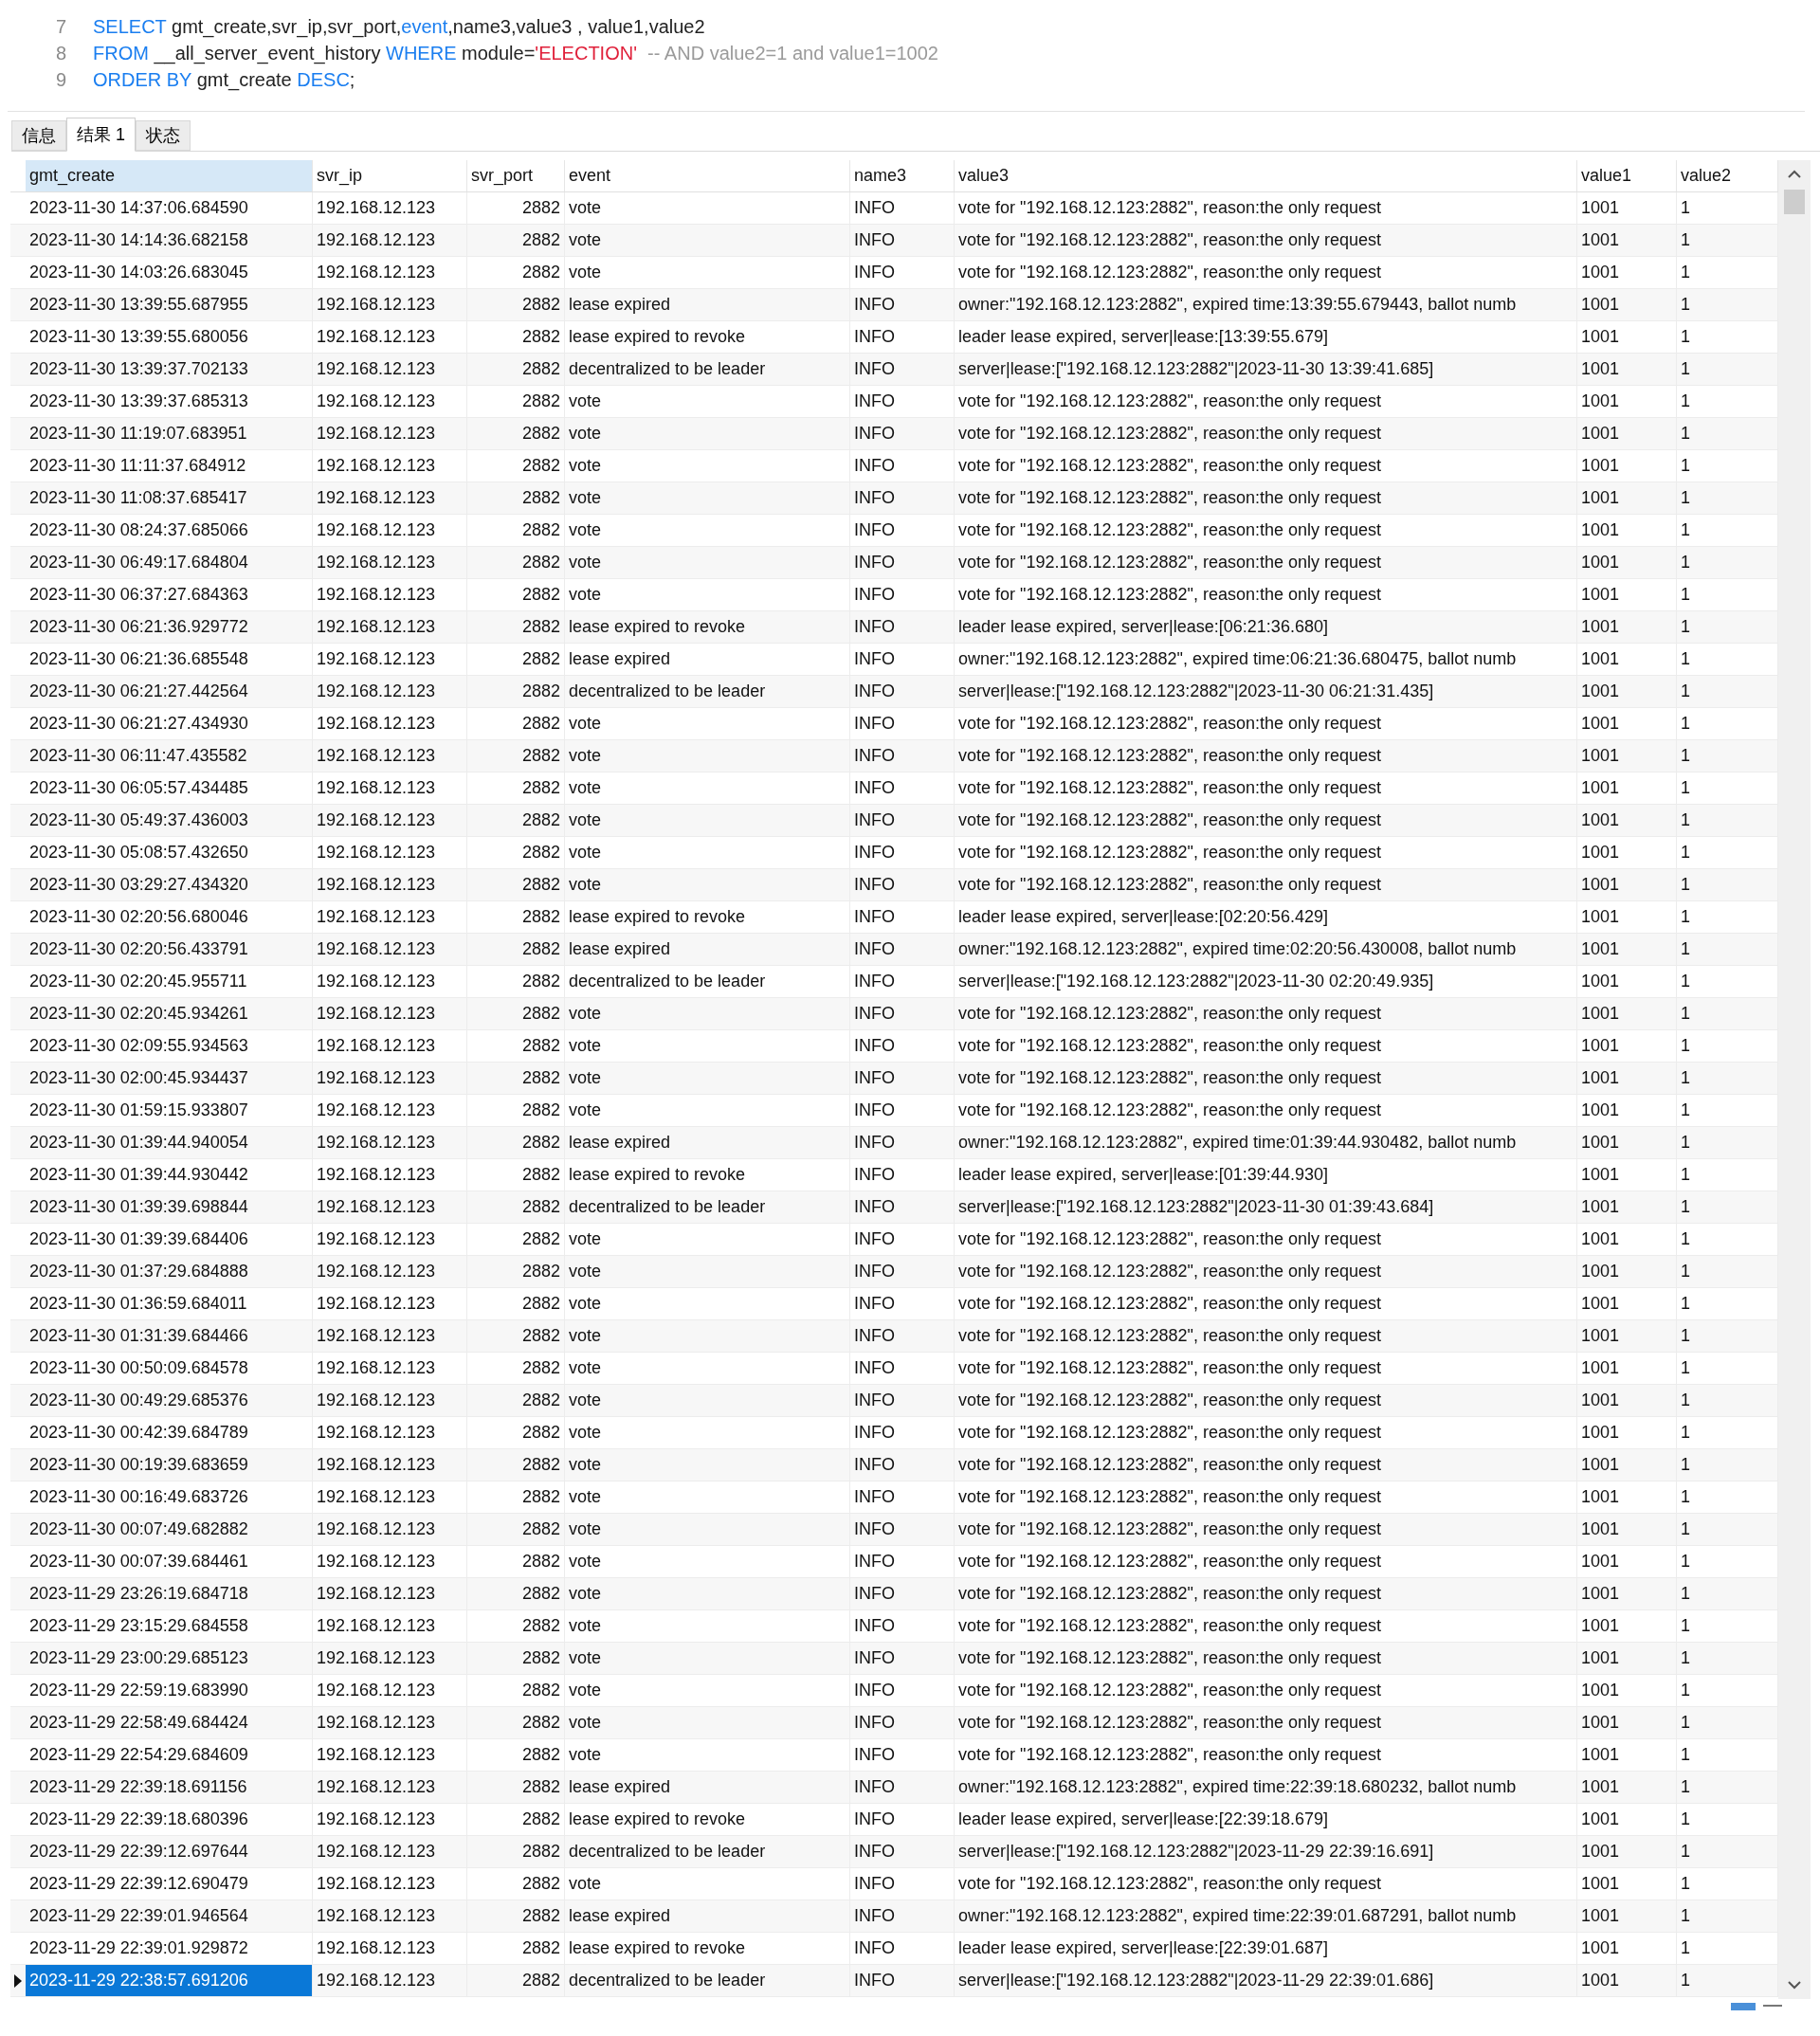 This screenshot has width=1820, height=2036. I want to click on code-line: FROM __all_server_event_history WHERE module='ELECTION' -- AND value2=1 and value1=1002, so click(515, 54).